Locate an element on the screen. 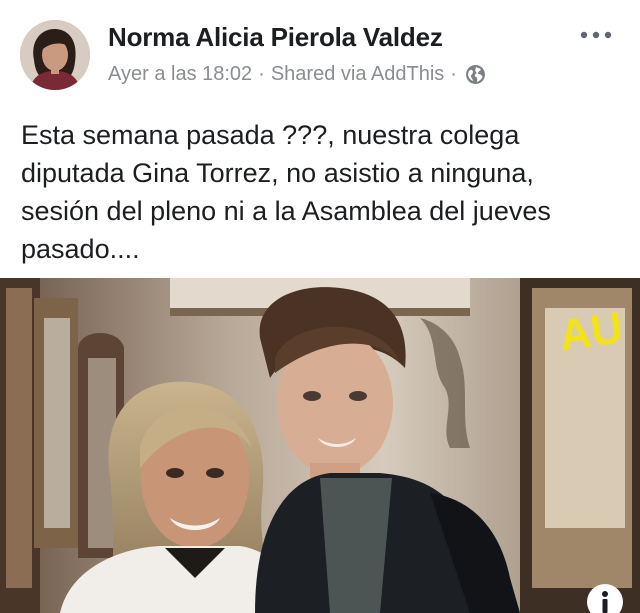  avatar-portrait is located at coordinates (55, 55).